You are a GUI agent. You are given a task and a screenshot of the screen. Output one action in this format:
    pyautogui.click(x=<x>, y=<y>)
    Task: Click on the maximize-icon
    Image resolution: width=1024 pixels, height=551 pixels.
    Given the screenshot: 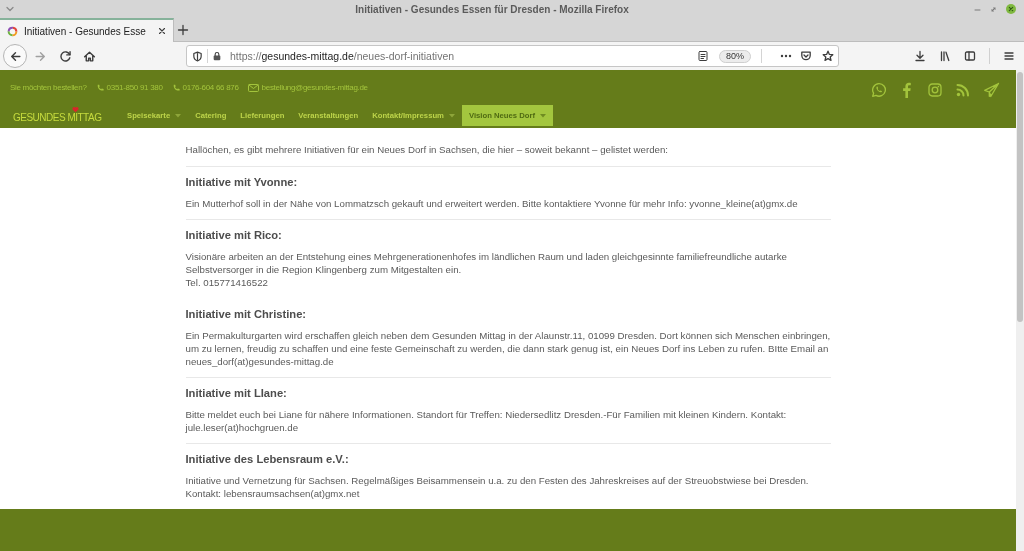 What is the action you would take?
    pyautogui.click(x=993, y=9)
    